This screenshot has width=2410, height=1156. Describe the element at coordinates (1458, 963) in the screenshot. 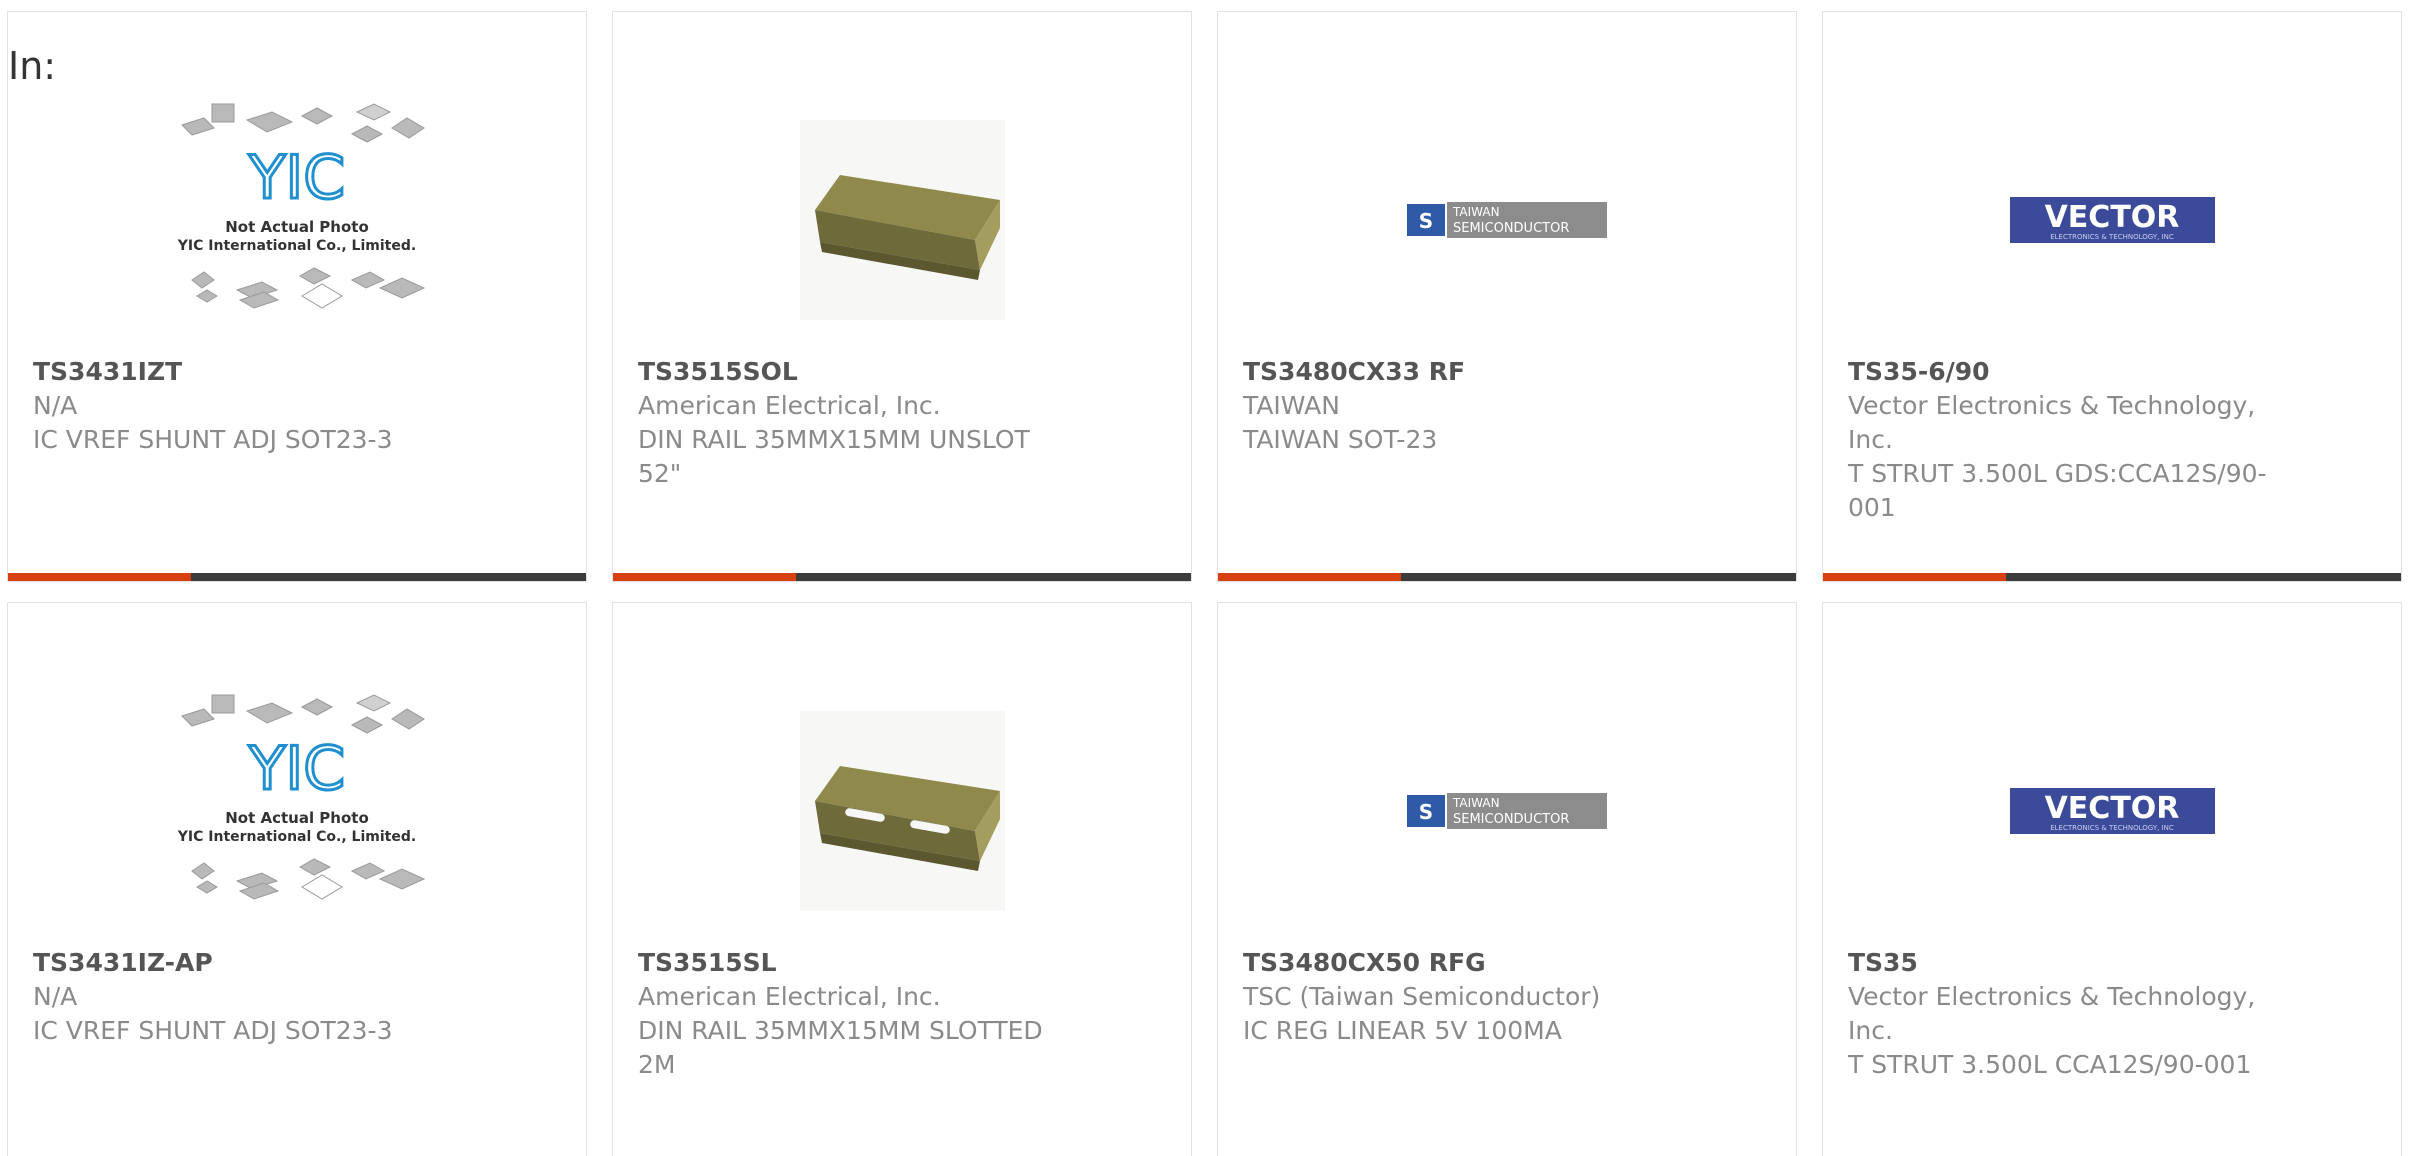

I see `part-number: TS3480CX50 RFG` at that location.